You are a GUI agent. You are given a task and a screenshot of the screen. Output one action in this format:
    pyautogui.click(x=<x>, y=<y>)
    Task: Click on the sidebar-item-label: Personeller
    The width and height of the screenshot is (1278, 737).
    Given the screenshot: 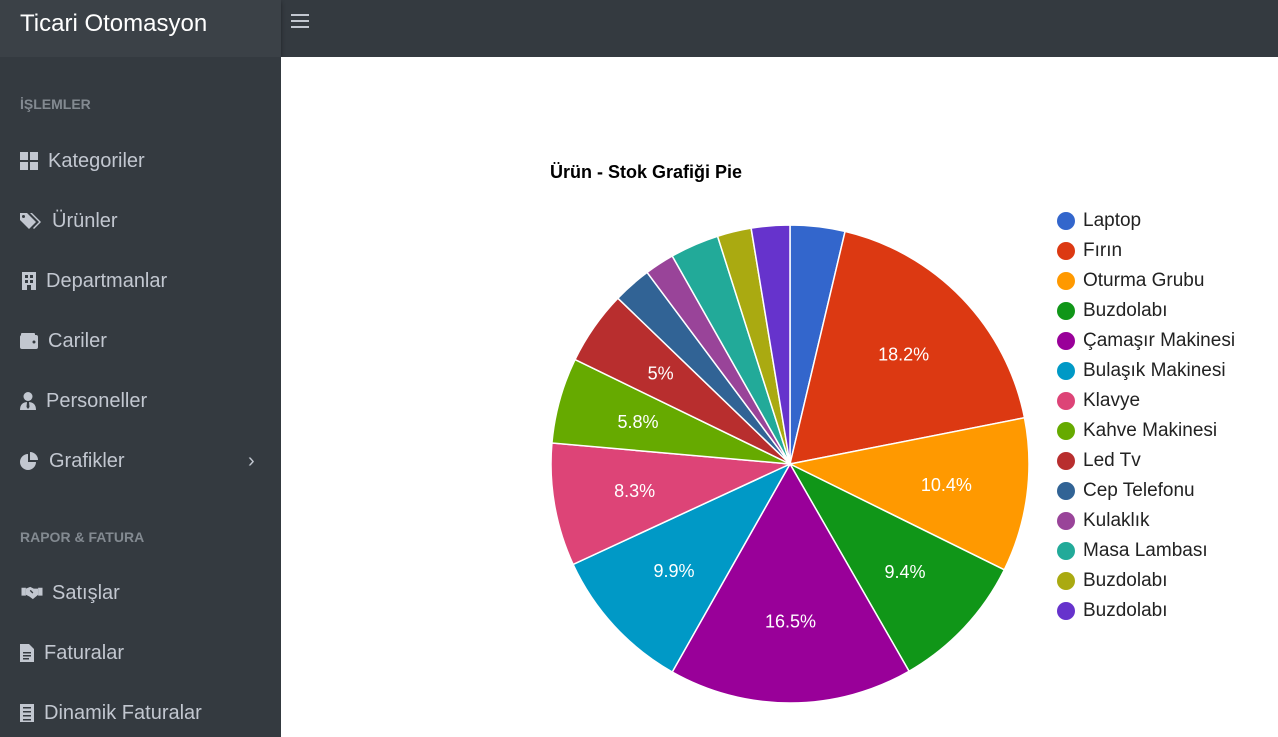 What is the action you would take?
    pyautogui.click(x=97, y=401)
    